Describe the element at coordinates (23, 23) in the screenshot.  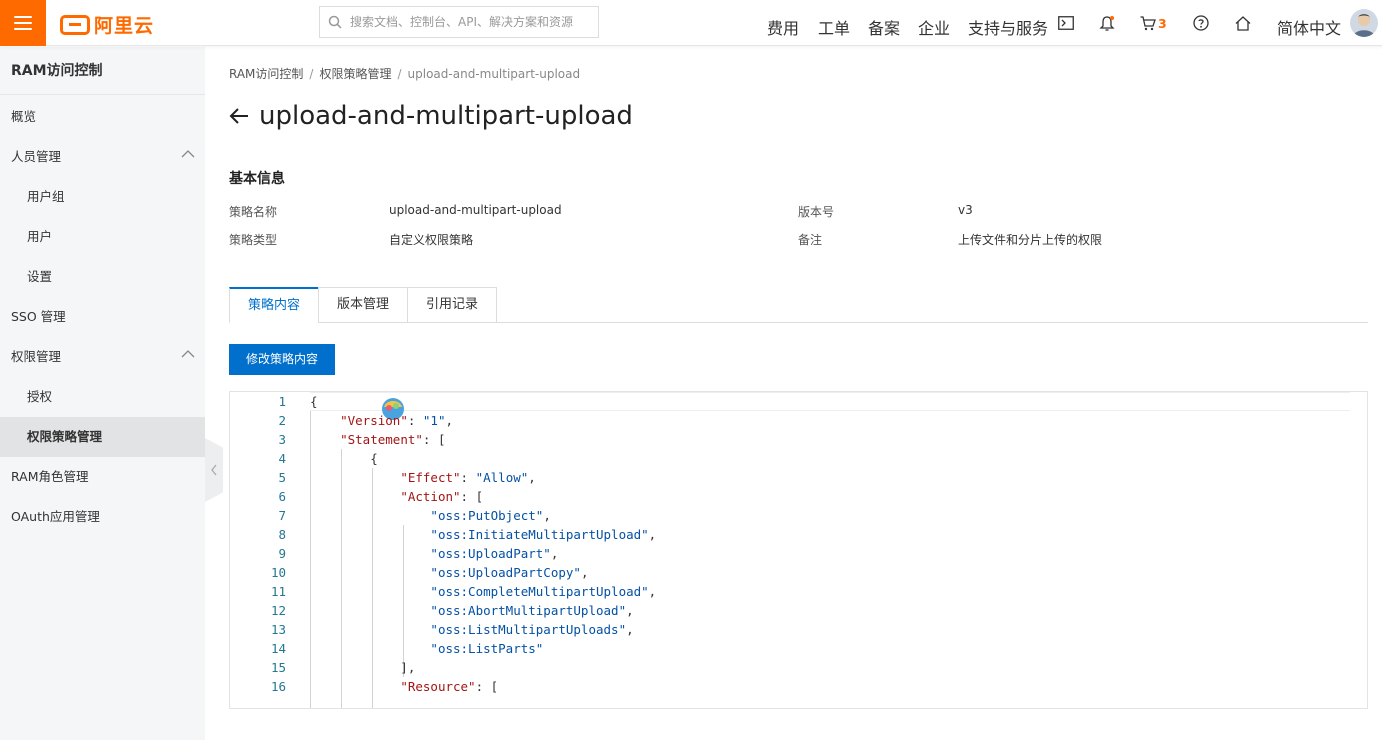
I see `hamburger-menu-button` at that location.